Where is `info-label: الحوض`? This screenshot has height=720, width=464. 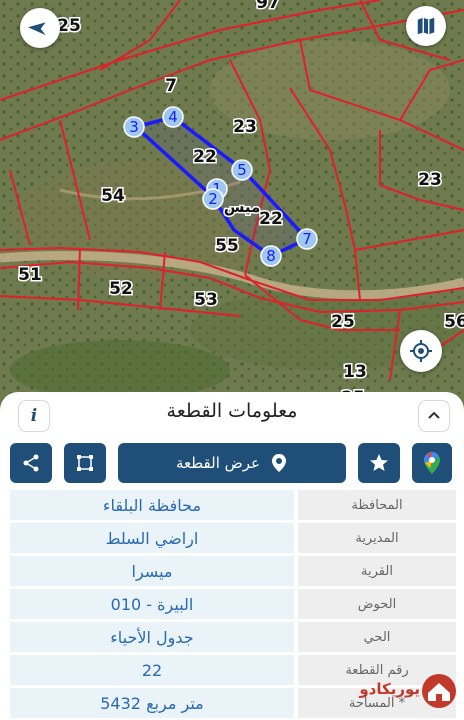
info-label: الحوض is located at coordinates (377, 604).